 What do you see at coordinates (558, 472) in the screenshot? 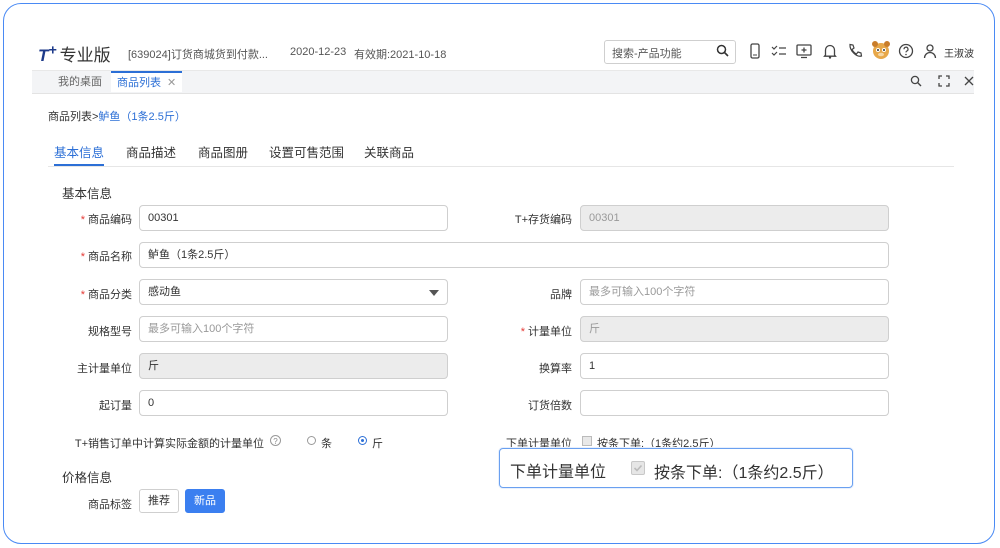
I see `zoom-order-unit-label: 下单计量单位` at bounding box center [558, 472].